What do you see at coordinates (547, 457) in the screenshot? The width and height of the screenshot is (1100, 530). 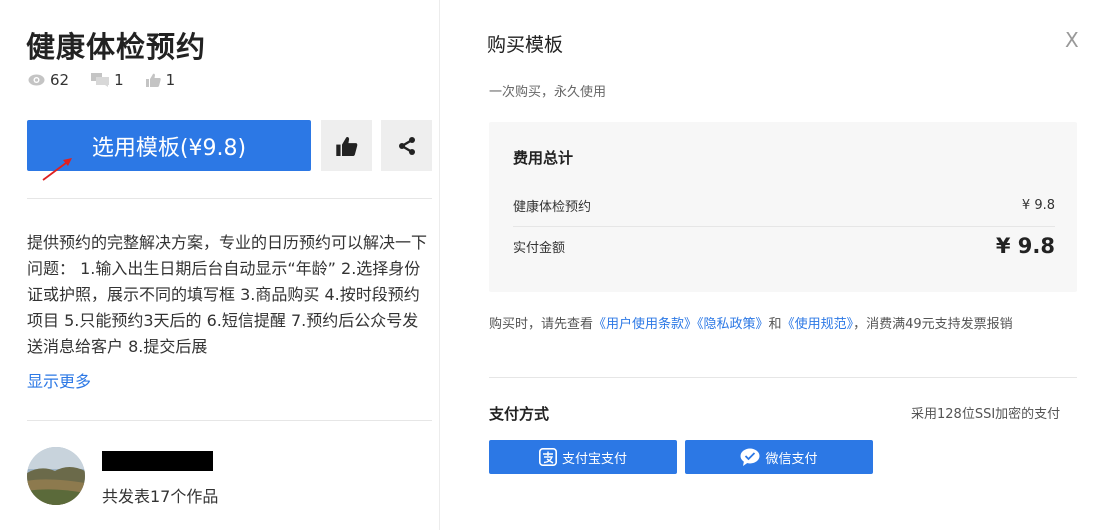 I see `alipay-icon` at bounding box center [547, 457].